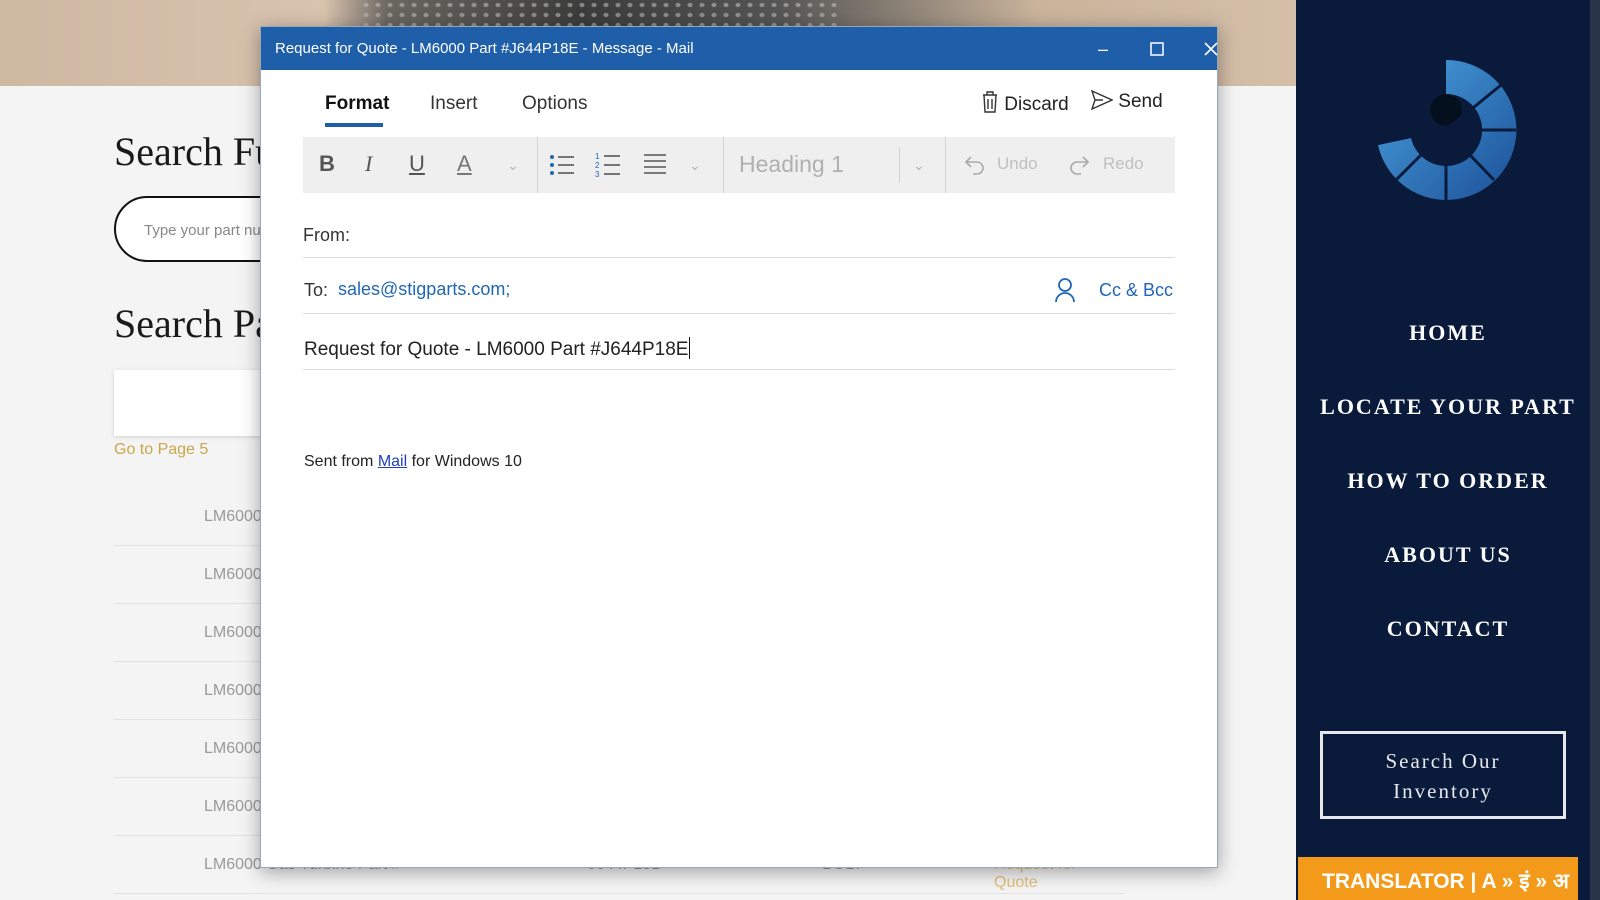  What do you see at coordinates (194, 403) in the screenshot?
I see `page-selector` at bounding box center [194, 403].